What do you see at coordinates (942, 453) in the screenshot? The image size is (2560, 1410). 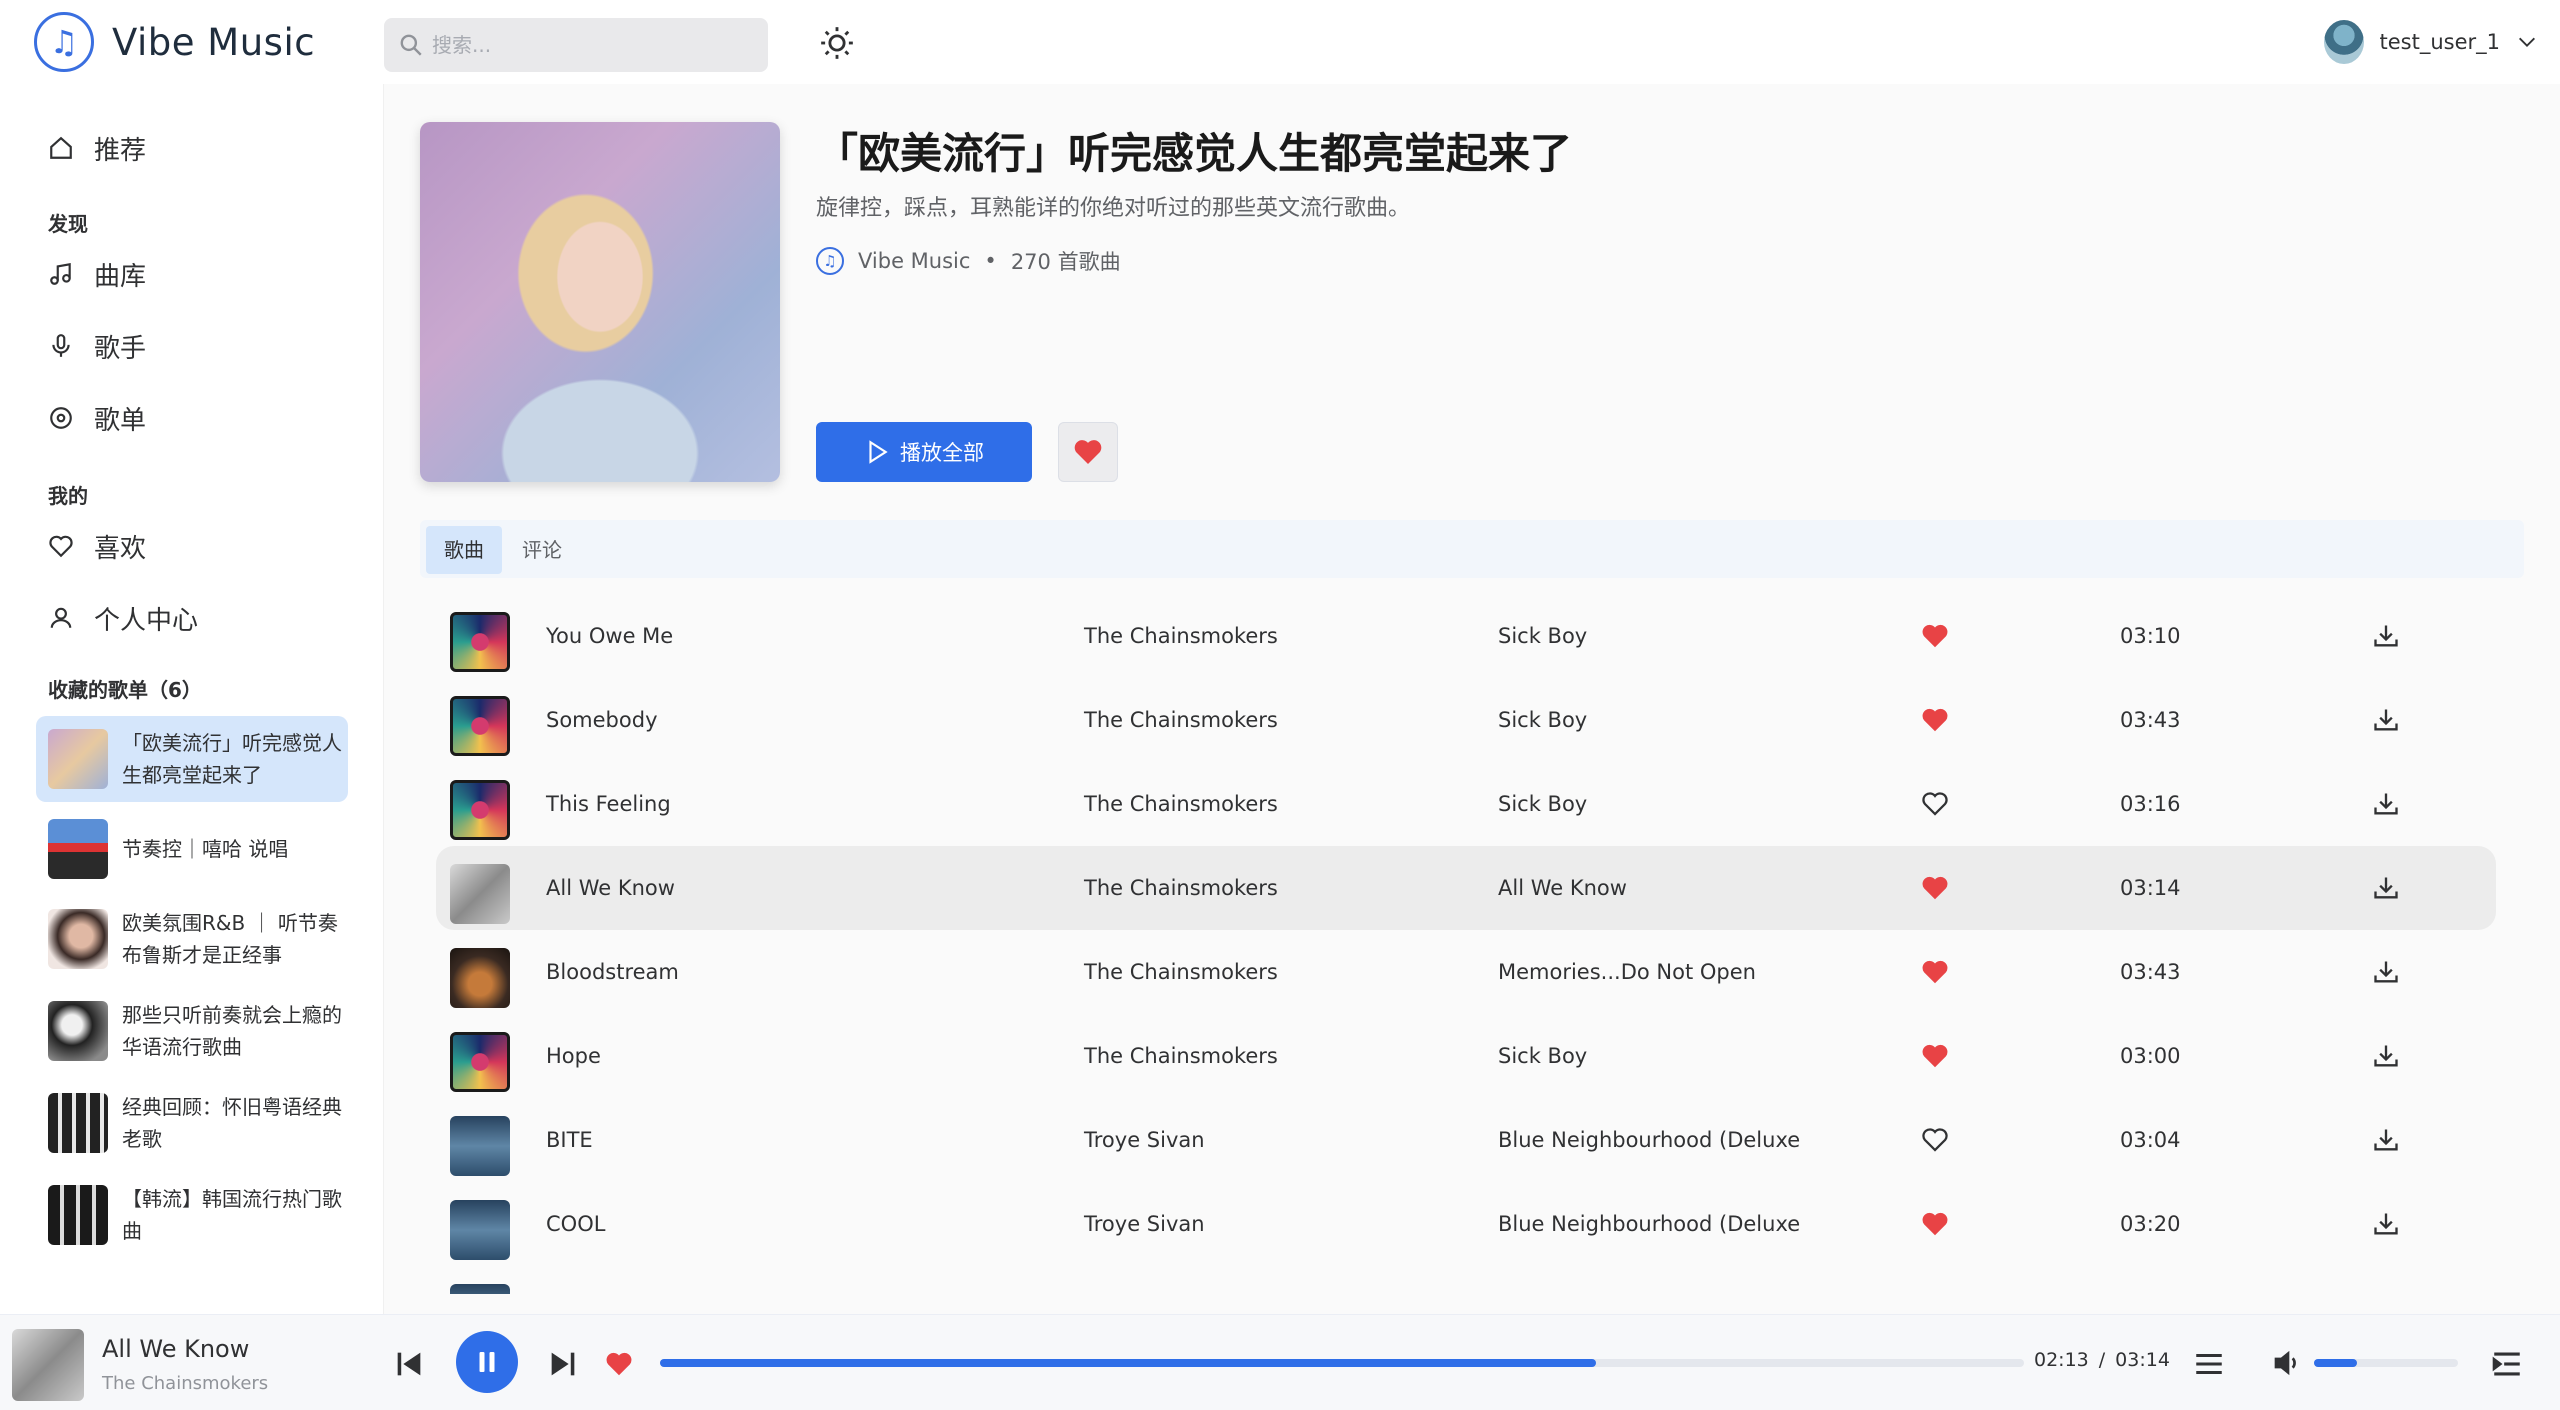 I see `play-all-label: 播放全部` at bounding box center [942, 453].